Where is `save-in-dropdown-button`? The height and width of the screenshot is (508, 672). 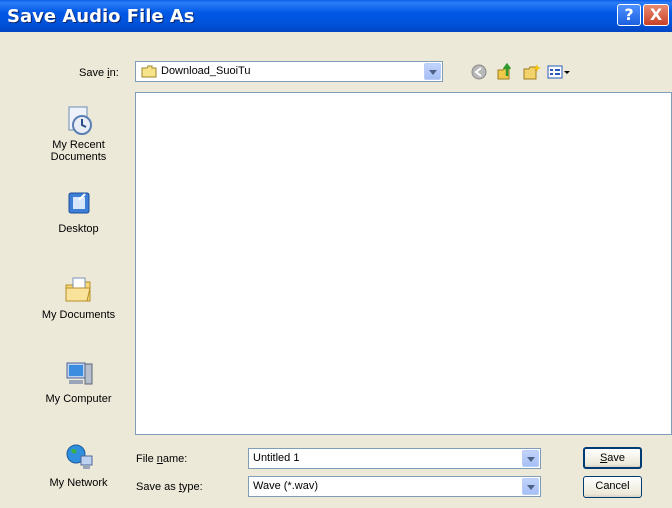 save-in-dropdown-button is located at coordinates (432, 71).